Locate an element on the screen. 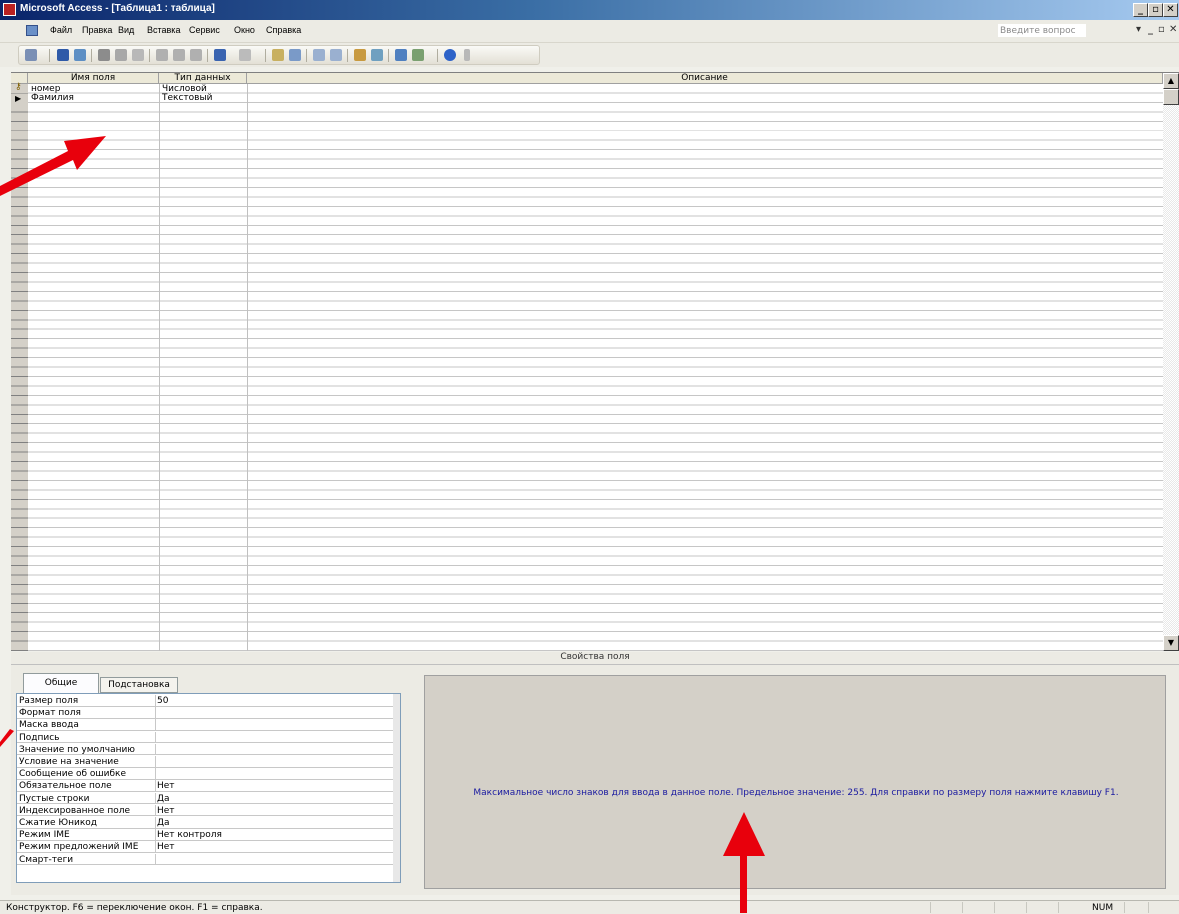 Image resolution: width=1179 pixels, height=914 pixels. arrow-to-properties-icon is located at coordinates (7, 738).